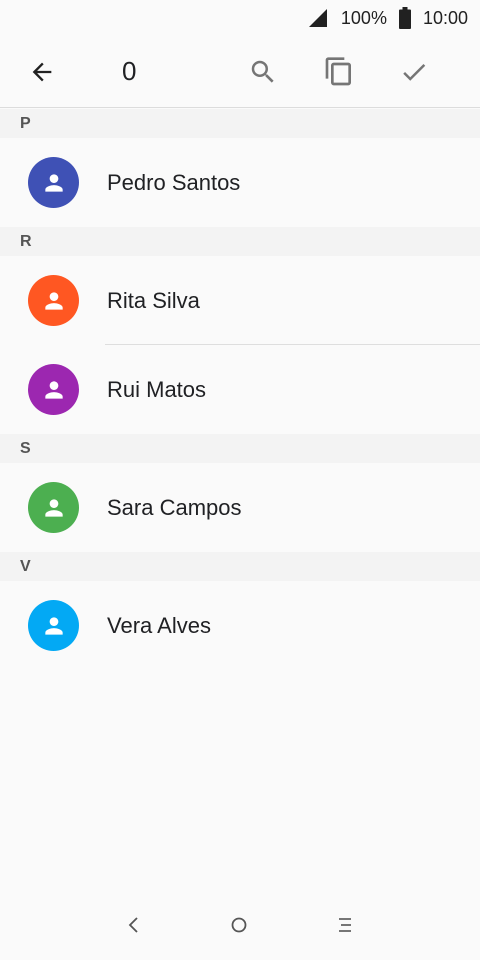 This screenshot has height=960, width=480. What do you see at coordinates (240, 300) in the screenshot?
I see `contact-item: Rita Silva` at bounding box center [240, 300].